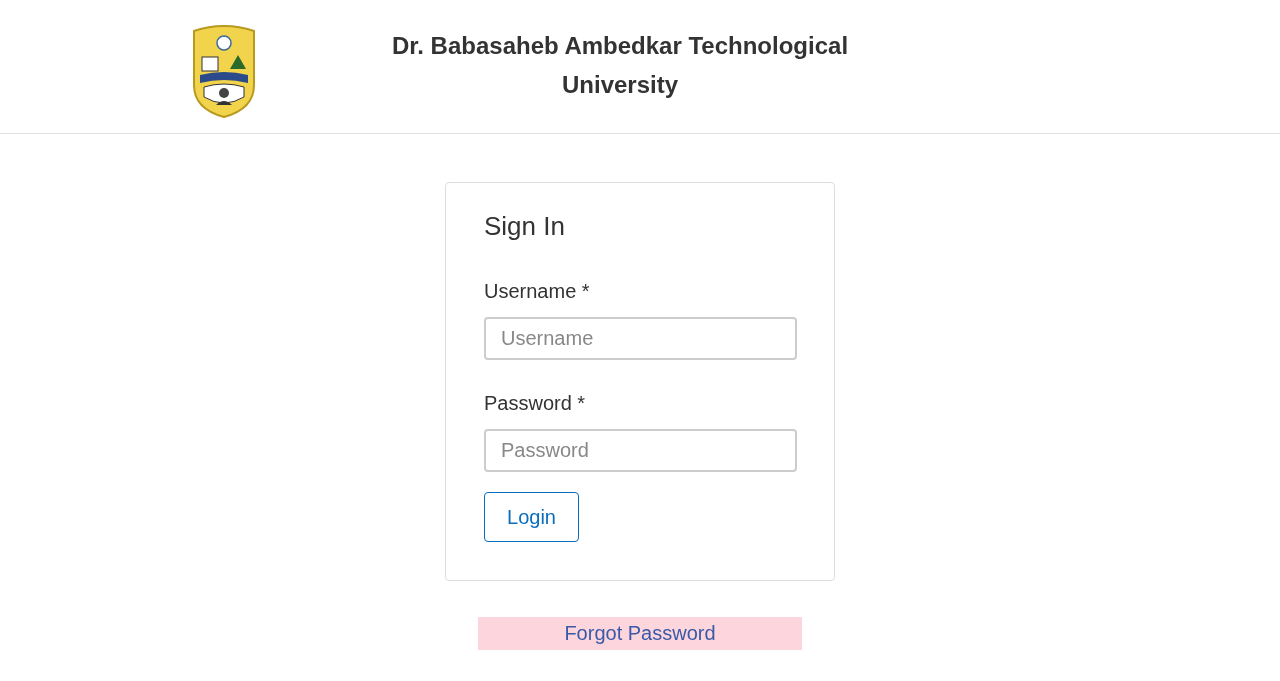  What do you see at coordinates (640, 338) in the screenshot?
I see `username-field: Username` at bounding box center [640, 338].